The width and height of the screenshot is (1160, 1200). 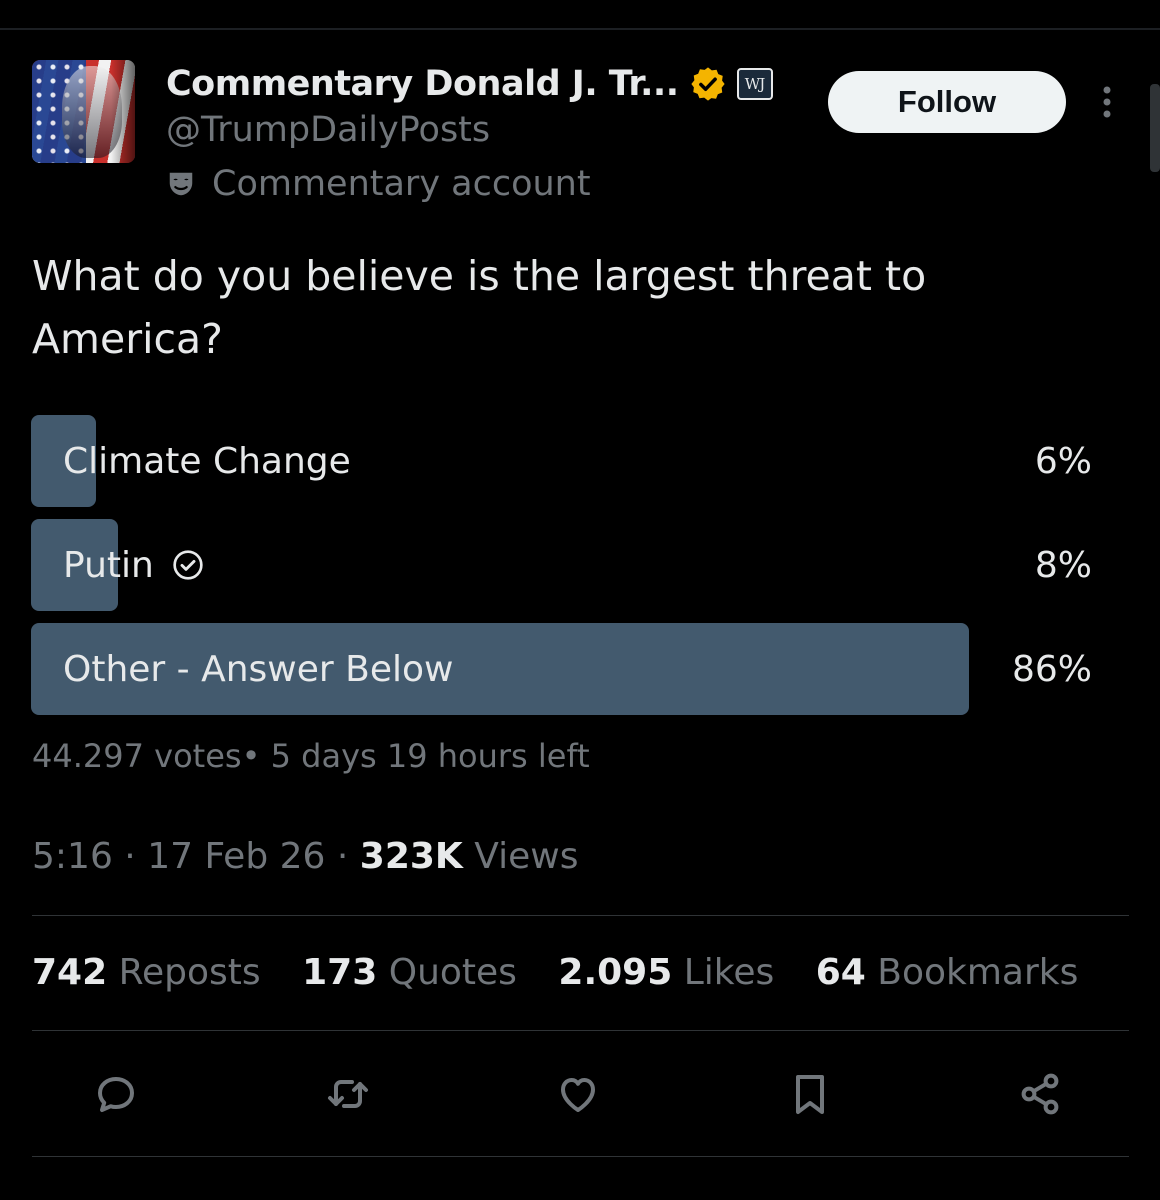 What do you see at coordinates (340, 972) in the screenshot?
I see `stat-count: 173` at bounding box center [340, 972].